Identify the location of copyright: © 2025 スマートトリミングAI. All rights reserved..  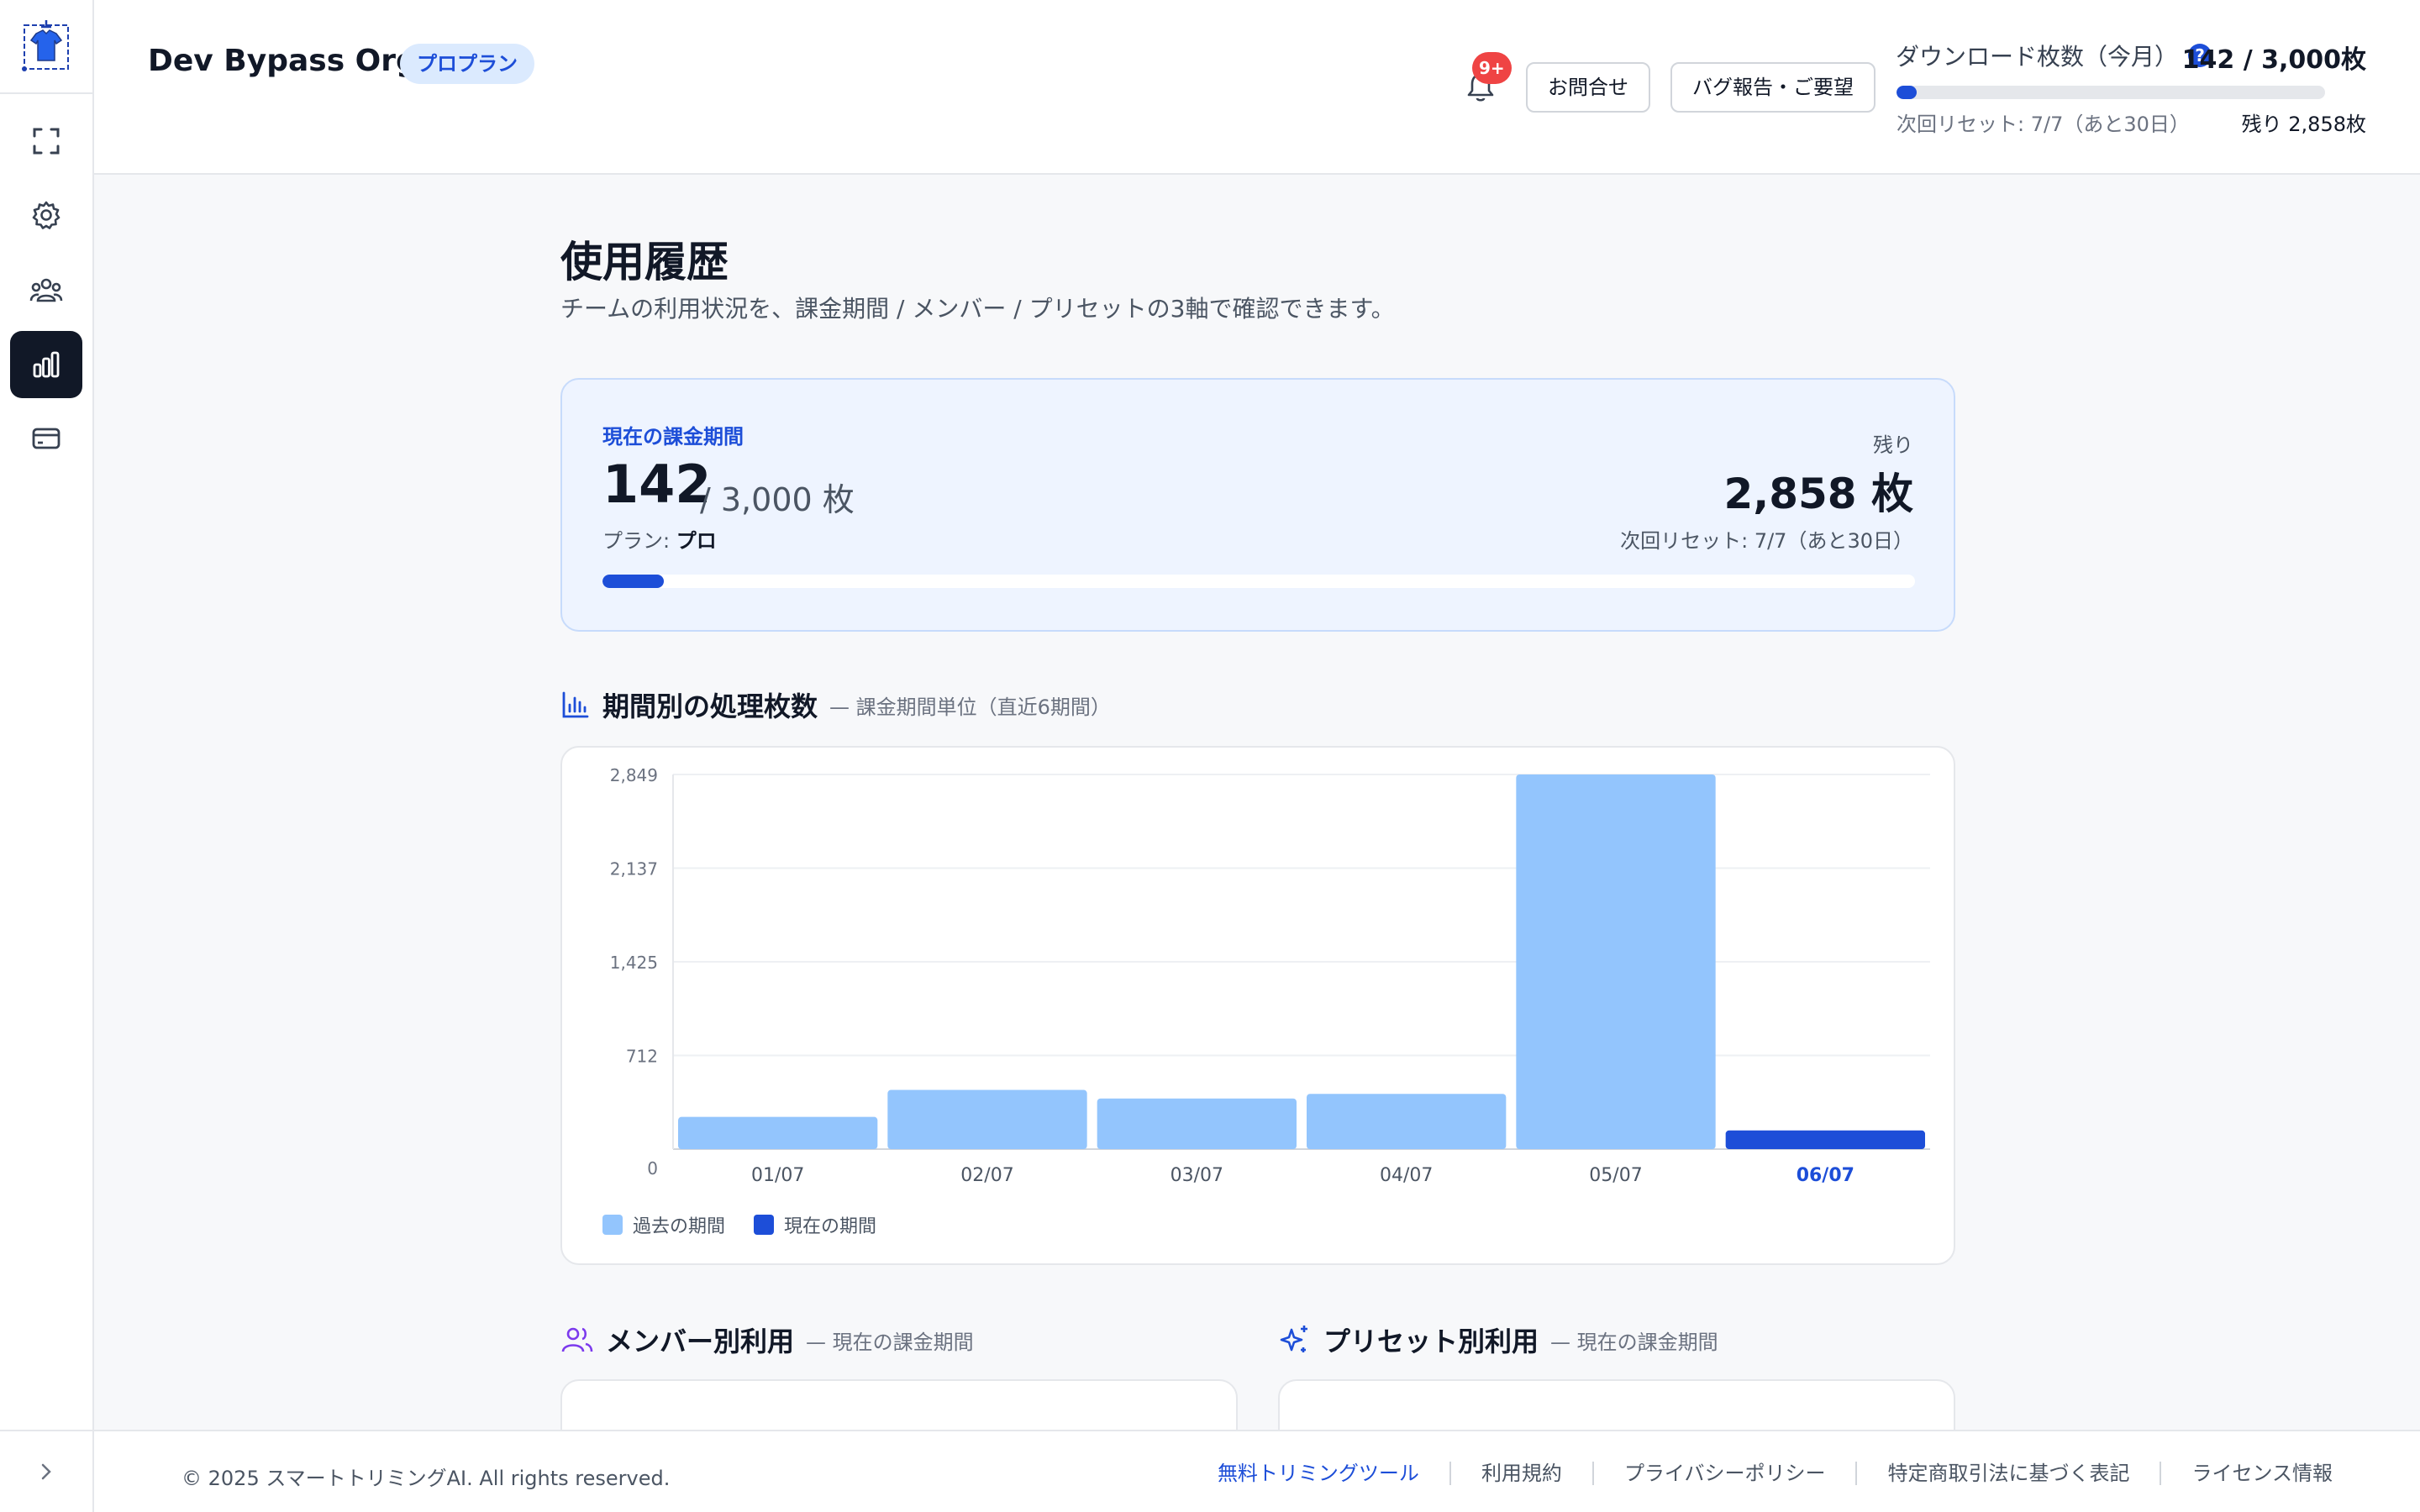
(427, 1478).